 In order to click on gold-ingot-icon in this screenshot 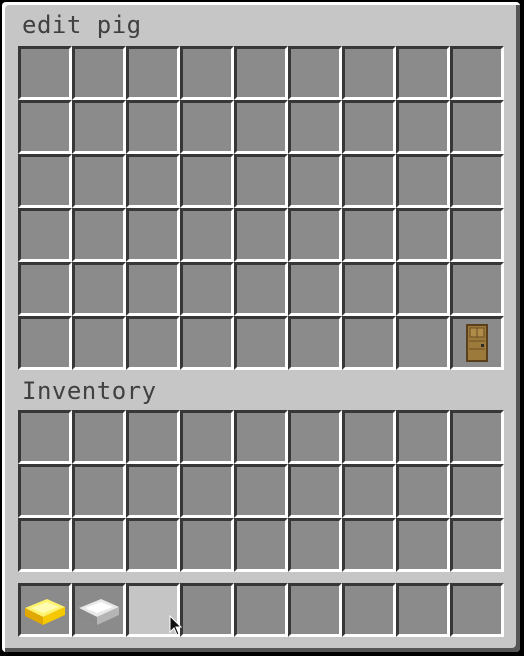, I will do `click(45, 612)`.